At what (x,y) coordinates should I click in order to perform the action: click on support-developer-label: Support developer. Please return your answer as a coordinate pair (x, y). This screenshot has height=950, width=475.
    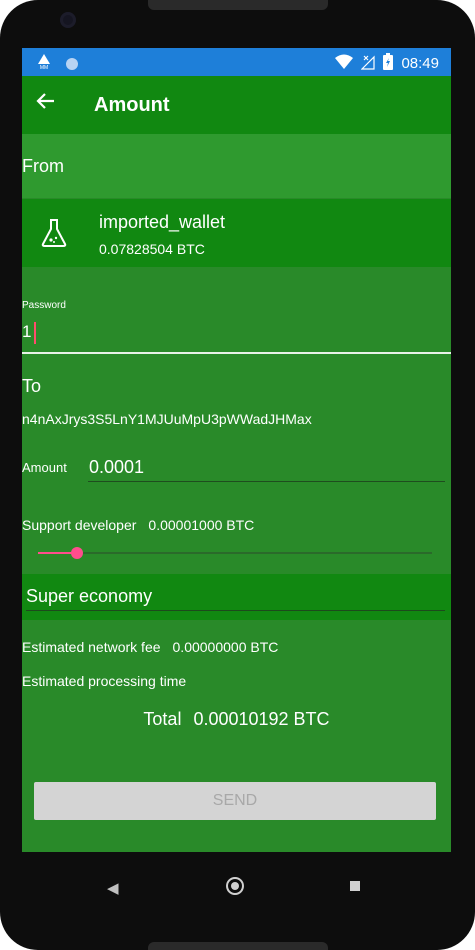
    Looking at the image, I should click on (79, 525).